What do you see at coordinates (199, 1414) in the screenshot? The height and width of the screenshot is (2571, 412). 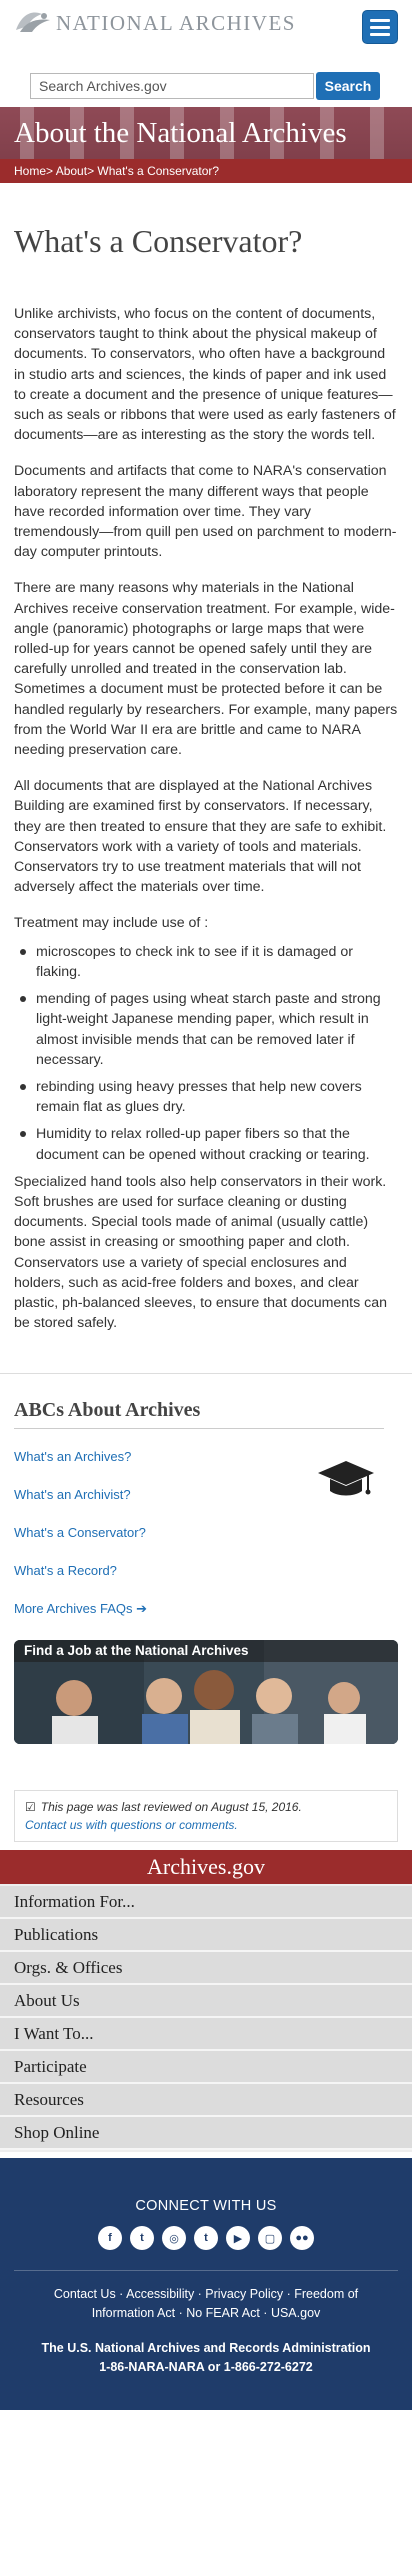 I see `abc-title: ABCs About Archives` at bounding box center [199, 1414].